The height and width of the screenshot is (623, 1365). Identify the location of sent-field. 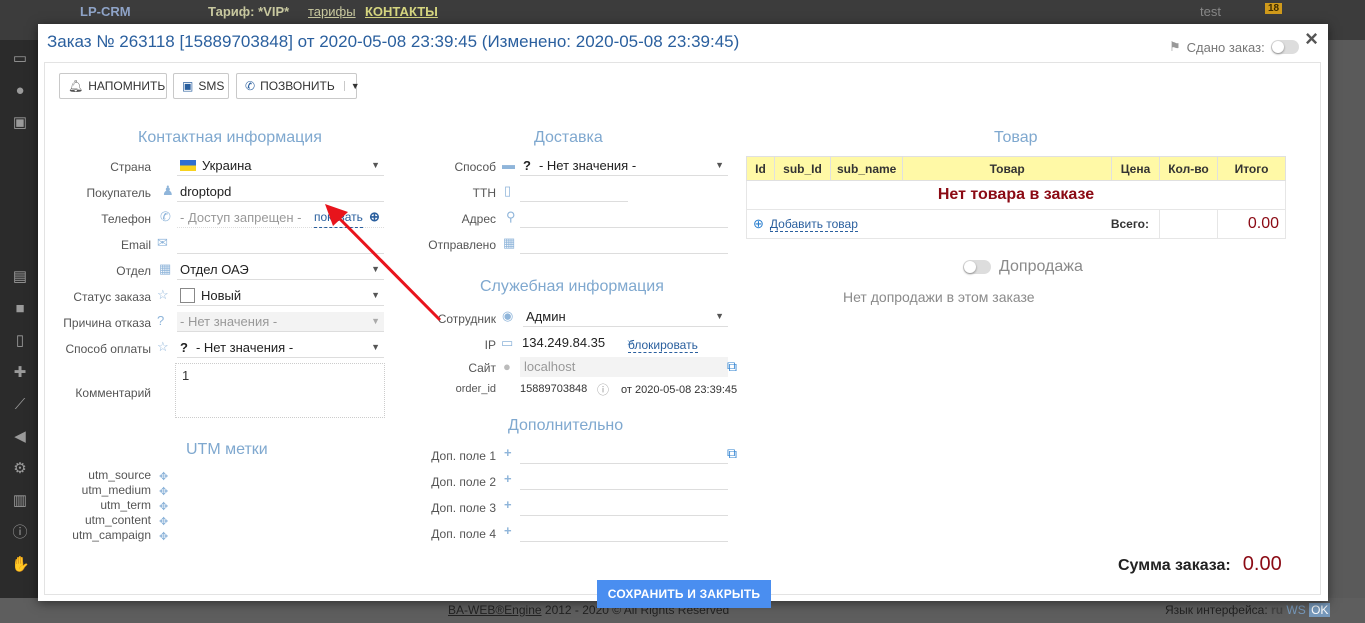
(624, 244).